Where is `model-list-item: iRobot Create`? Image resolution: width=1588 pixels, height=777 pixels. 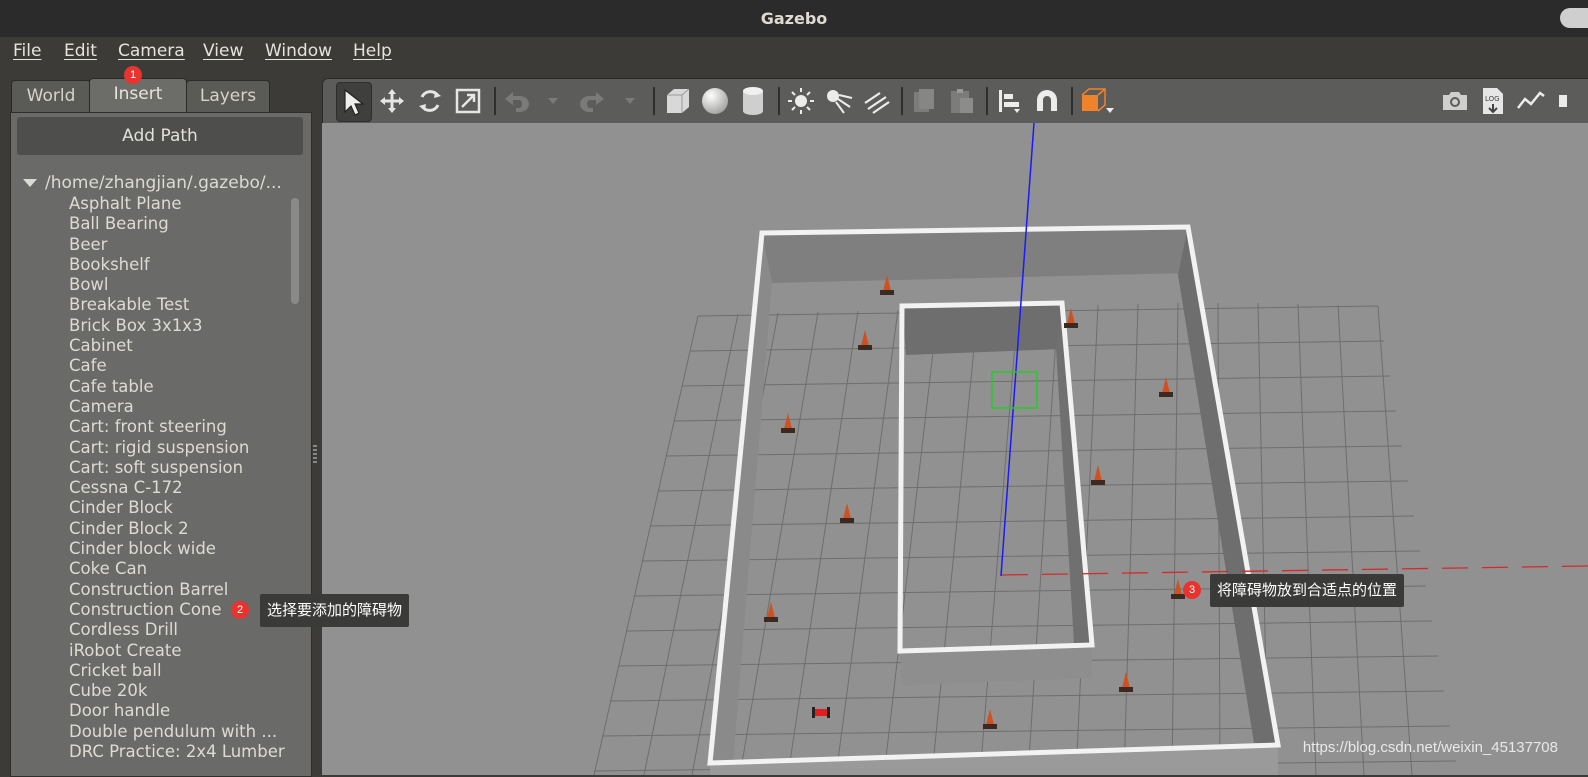 model-list-item: iRobot Create is located at coordinates (177, 651).